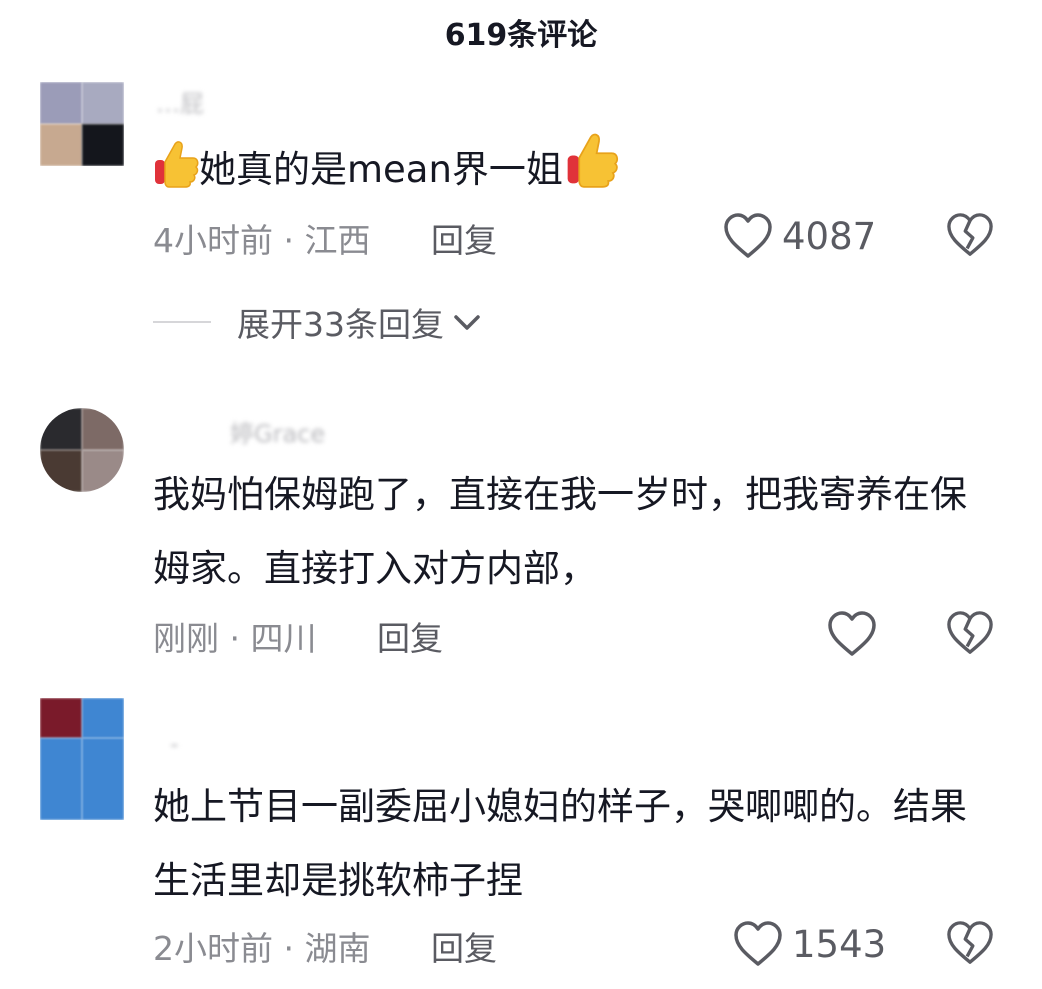  I want to click on comment-meta: 4小时前 · 江西 回复, so click(325, 238).